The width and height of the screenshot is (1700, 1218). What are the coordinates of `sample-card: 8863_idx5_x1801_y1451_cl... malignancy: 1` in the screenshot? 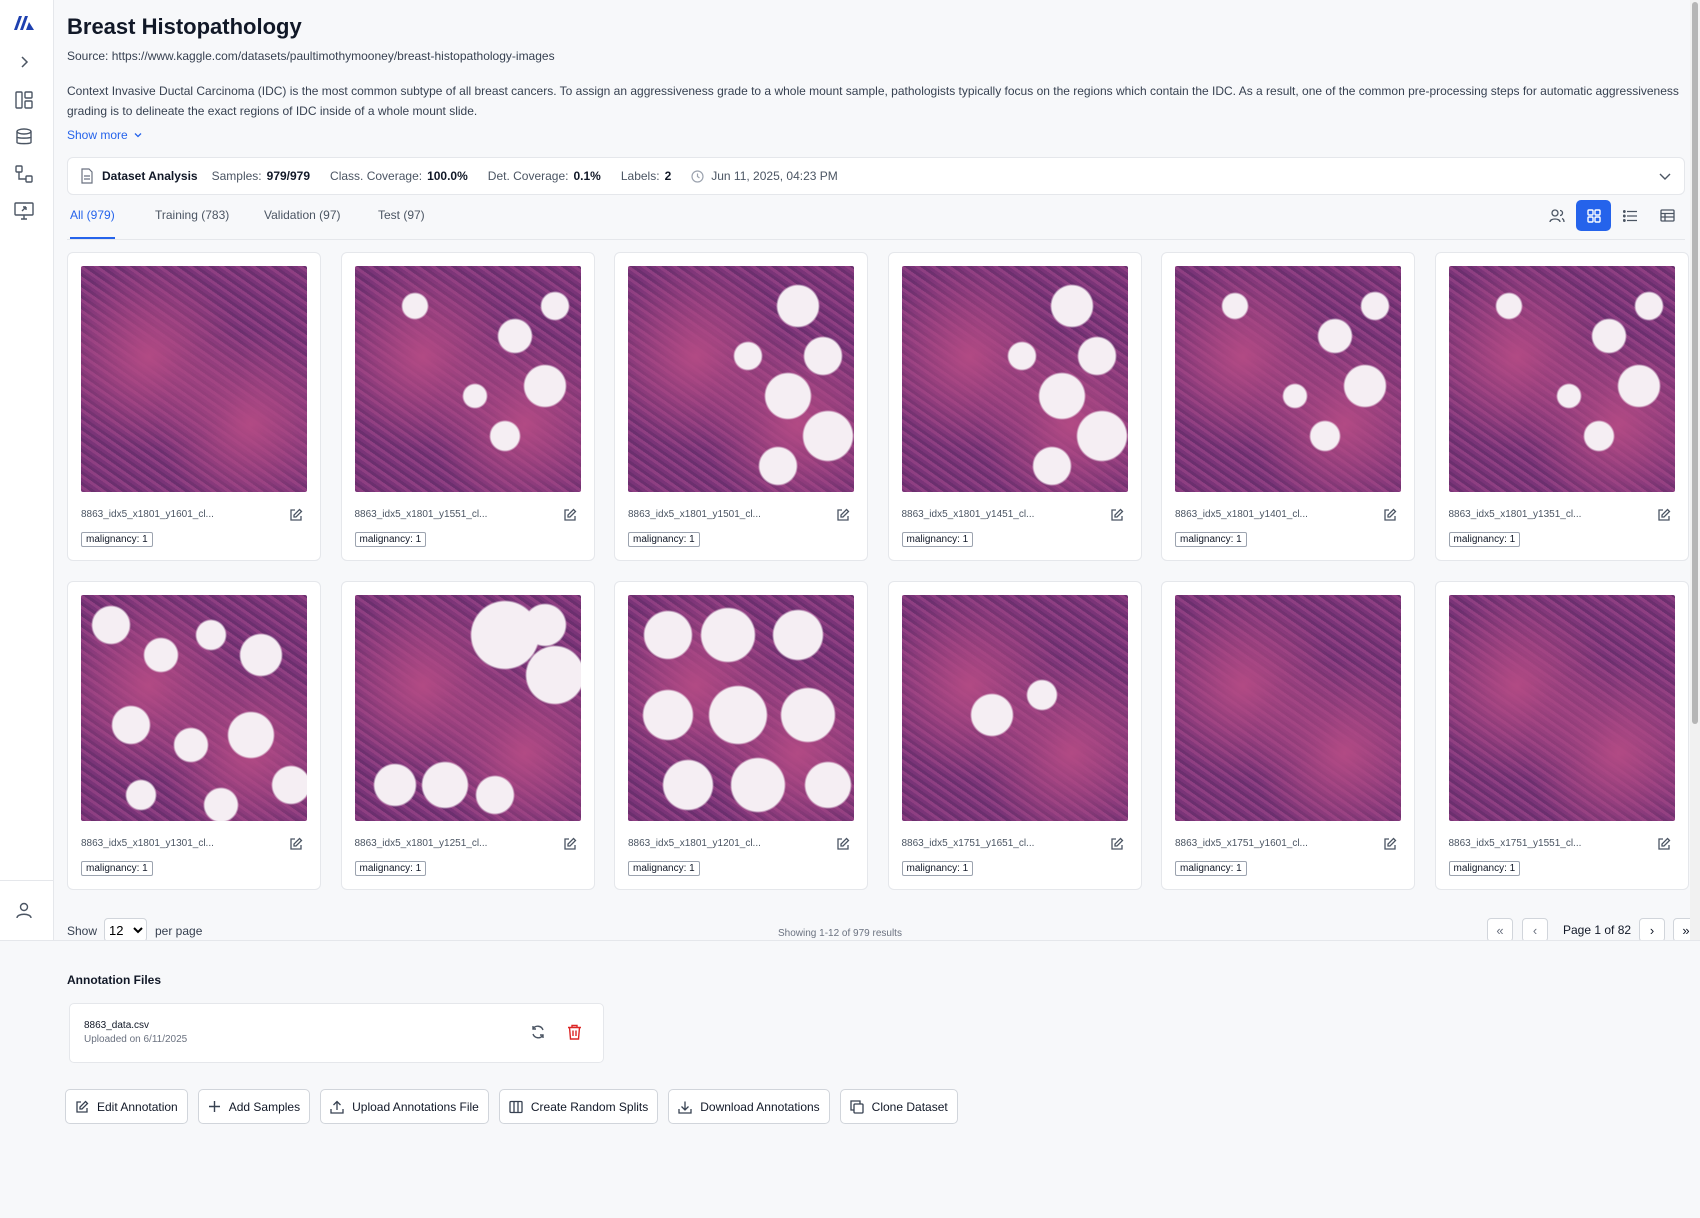 It's located at (1014, 406).